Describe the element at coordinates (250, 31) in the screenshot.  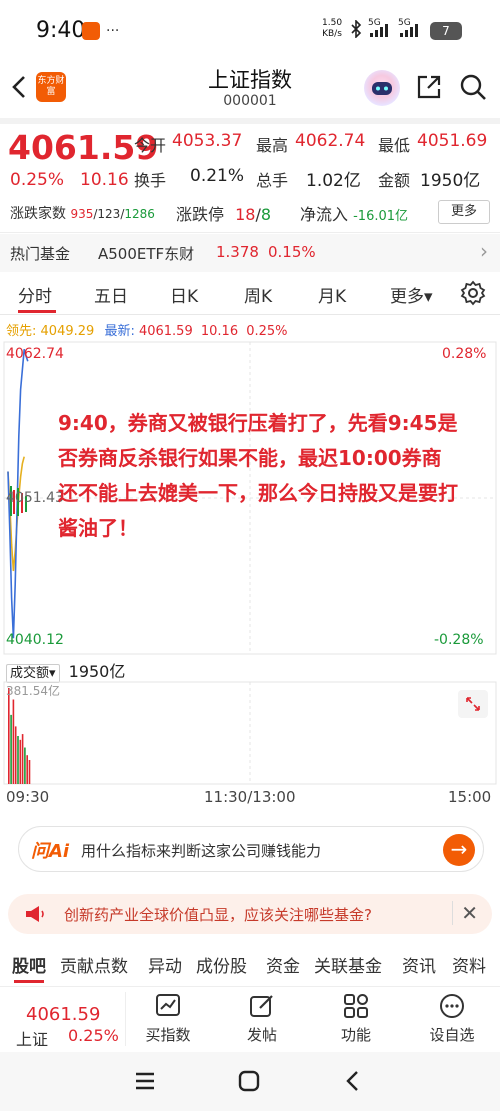
I see `status-bar: 9:40 ··· 1.50 KB/s 5G 5G 7` at that location.